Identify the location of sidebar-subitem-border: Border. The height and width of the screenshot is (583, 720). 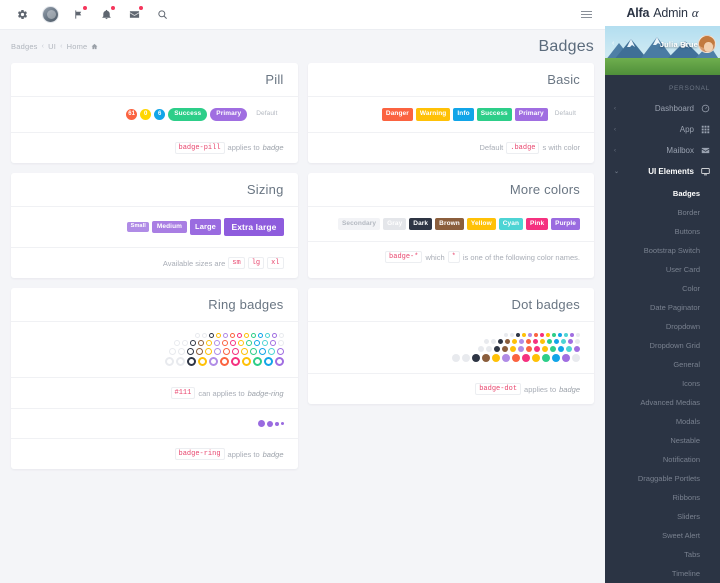
(662, 212).